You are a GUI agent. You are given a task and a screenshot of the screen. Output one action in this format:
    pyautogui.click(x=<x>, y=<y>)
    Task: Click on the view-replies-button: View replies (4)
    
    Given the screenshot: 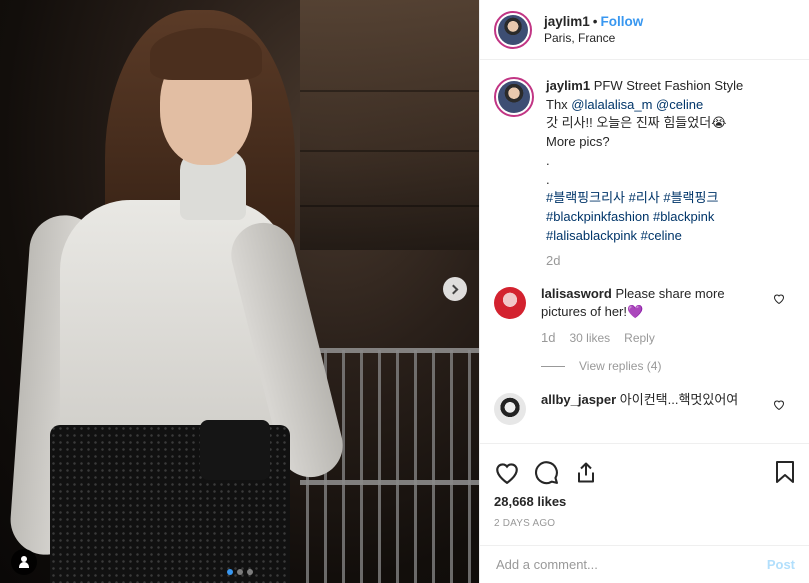 What is the action you would take?
    pyautogui.click(x=654, y=366)
    